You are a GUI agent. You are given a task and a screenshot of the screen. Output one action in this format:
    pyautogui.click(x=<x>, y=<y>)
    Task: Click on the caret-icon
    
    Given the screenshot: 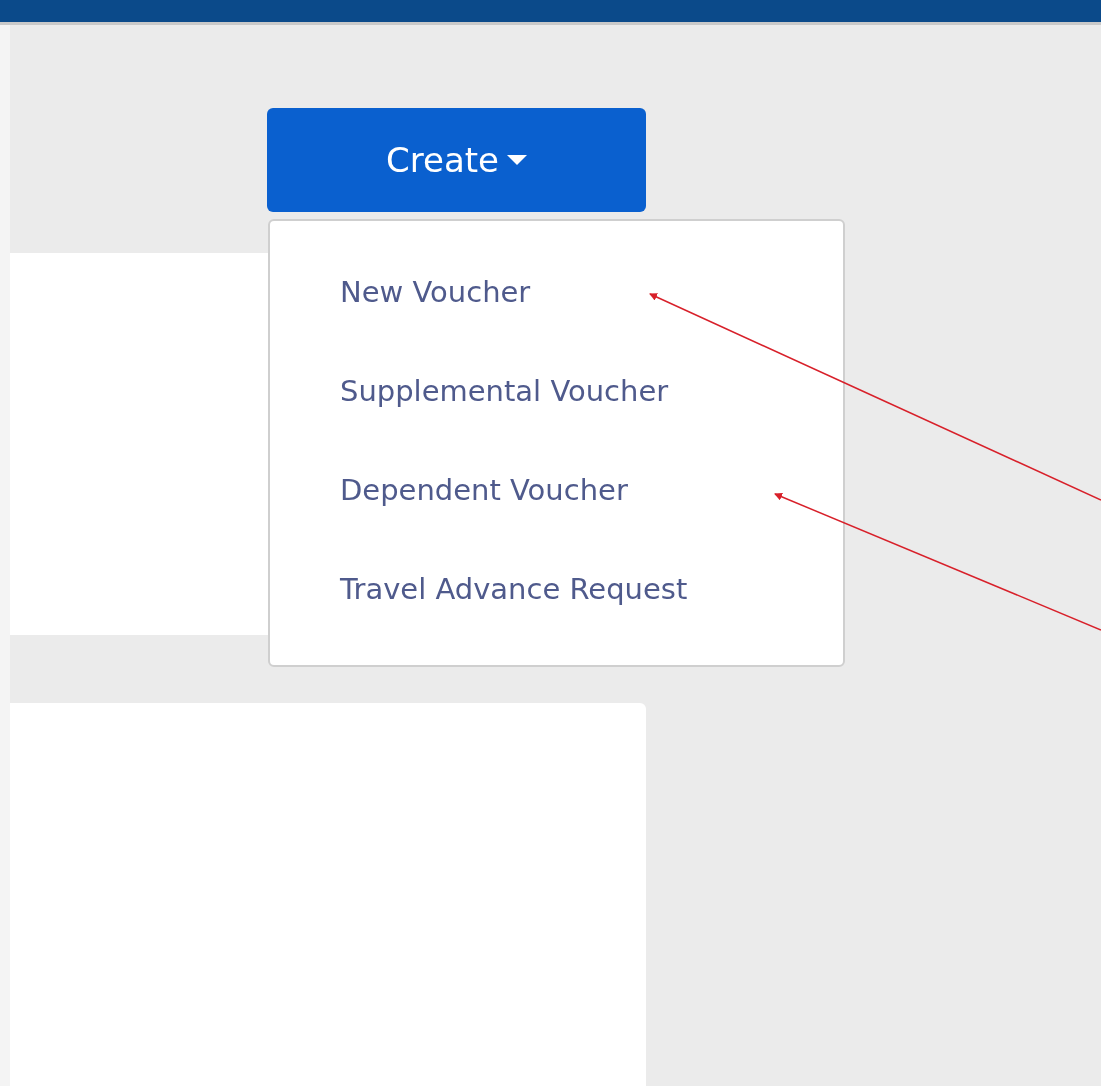 What is the action you would take?
    pyautogui.click(x=517, y=160)
    